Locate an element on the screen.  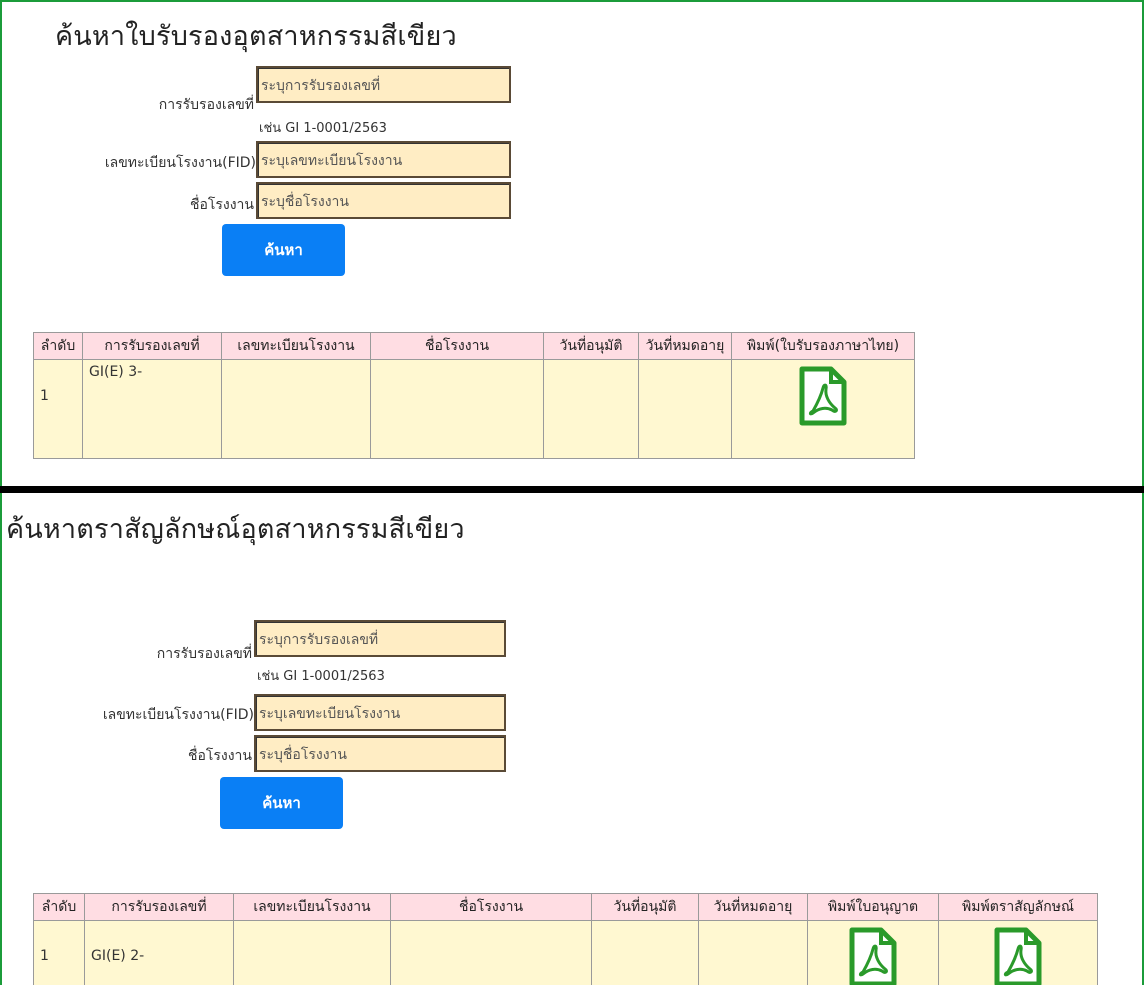
cell-print-thai-cert is located at coordinates (823, 409).